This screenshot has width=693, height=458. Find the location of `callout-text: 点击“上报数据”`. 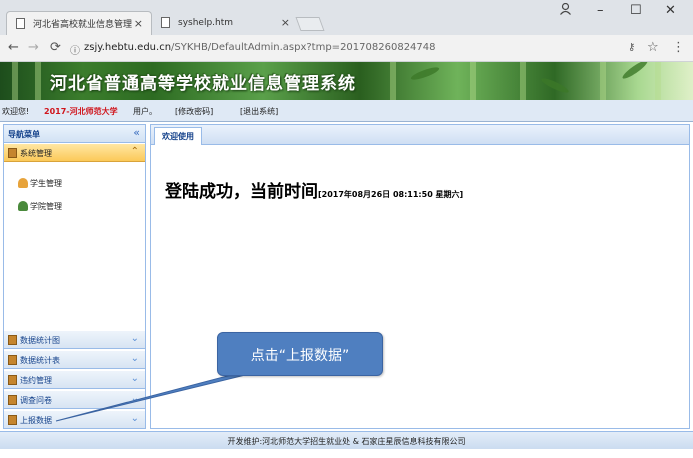

callout-text: 点击“上报数据” is located at coordinates (300, 356).